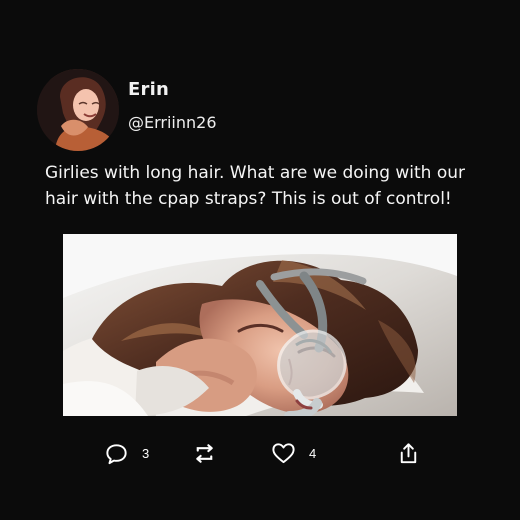 This screenshot has width=520, height=520. I want to click on like-count: 4, so click(313, 453).